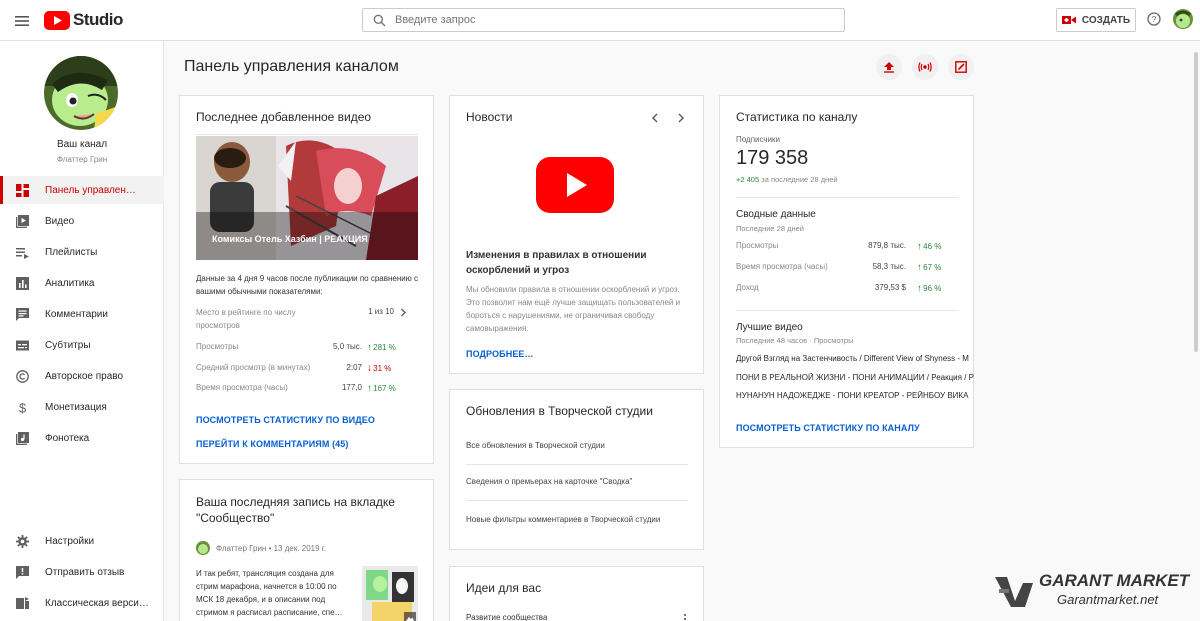 The height and width of the screenshot is (621, 1200). Describe the element at coordinates (1196, 202) in the screenshot. I see `scrollbar-thumb` at that location.